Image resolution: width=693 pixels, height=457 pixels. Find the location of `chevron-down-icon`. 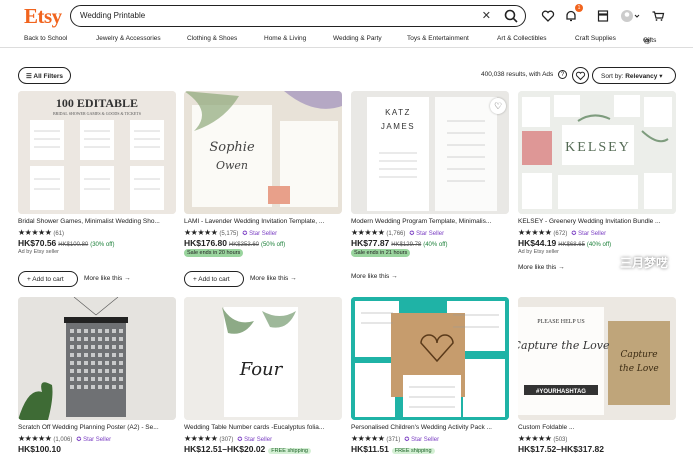

chevron-down-icon is located at coordinates (637, 16).